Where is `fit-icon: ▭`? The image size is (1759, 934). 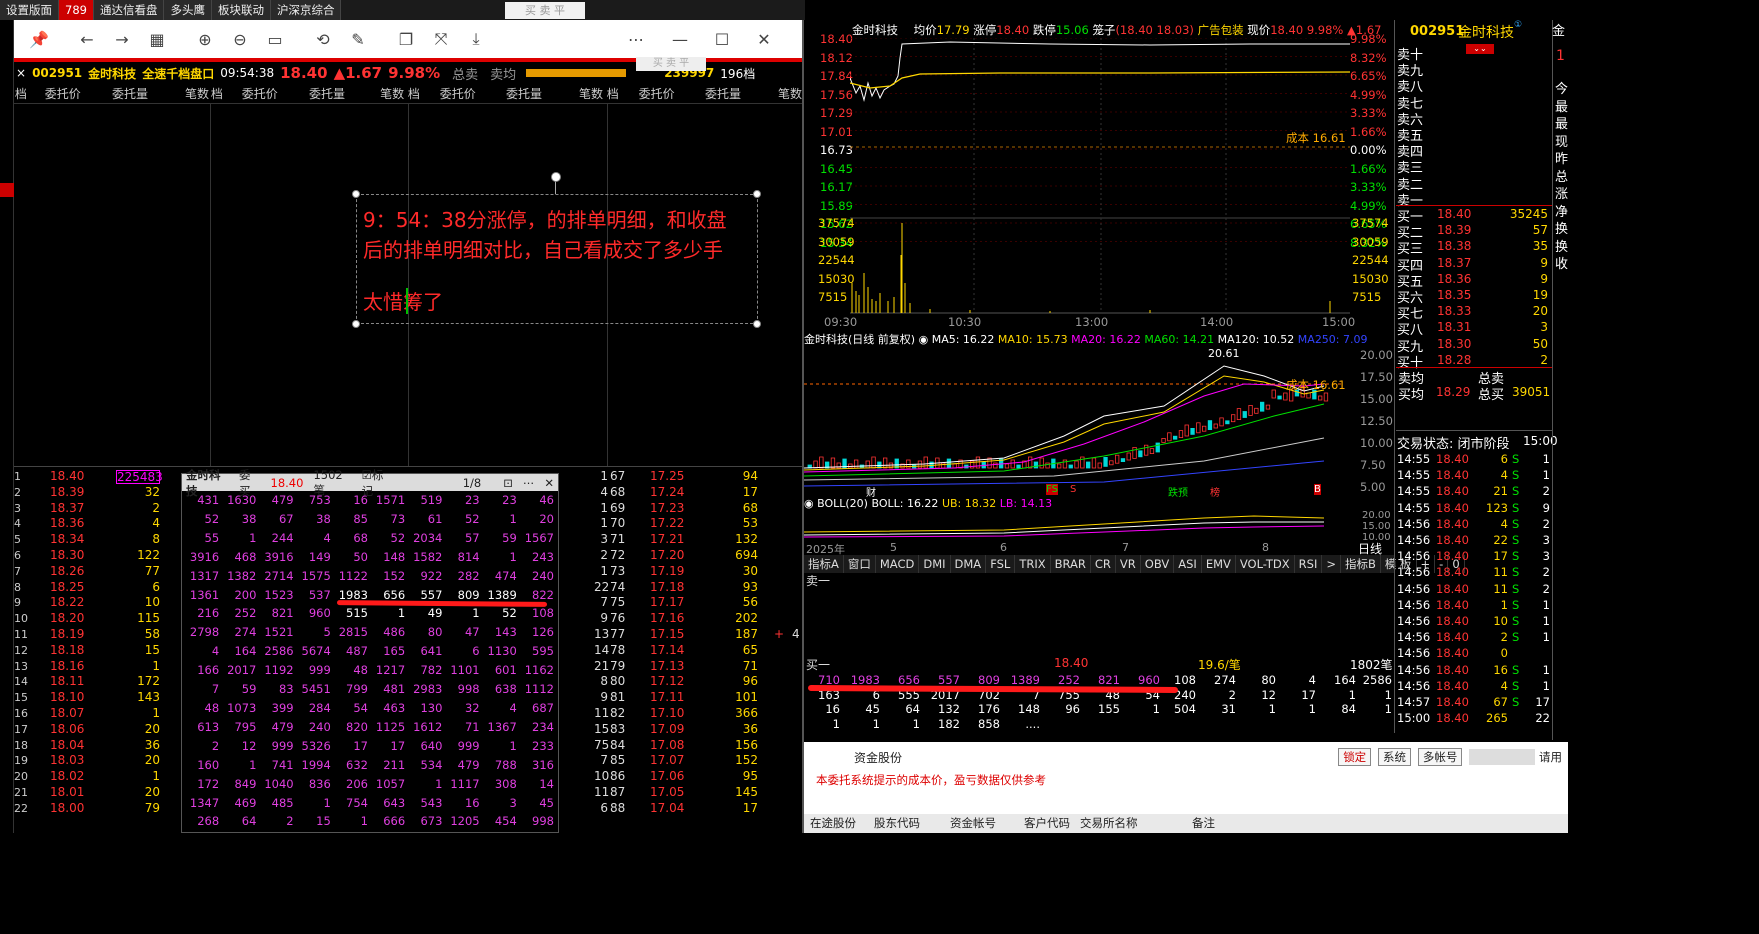 fit-icon: ▭ is located at coordinates (275, 39).